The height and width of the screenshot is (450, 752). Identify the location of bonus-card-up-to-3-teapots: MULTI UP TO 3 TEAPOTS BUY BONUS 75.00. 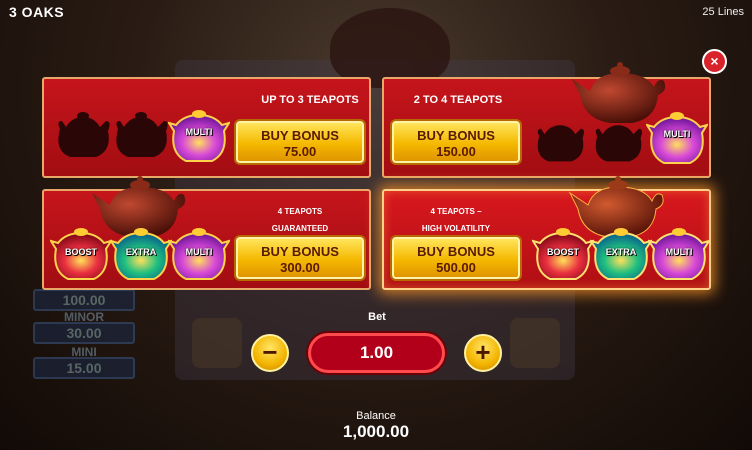
(206, 127).